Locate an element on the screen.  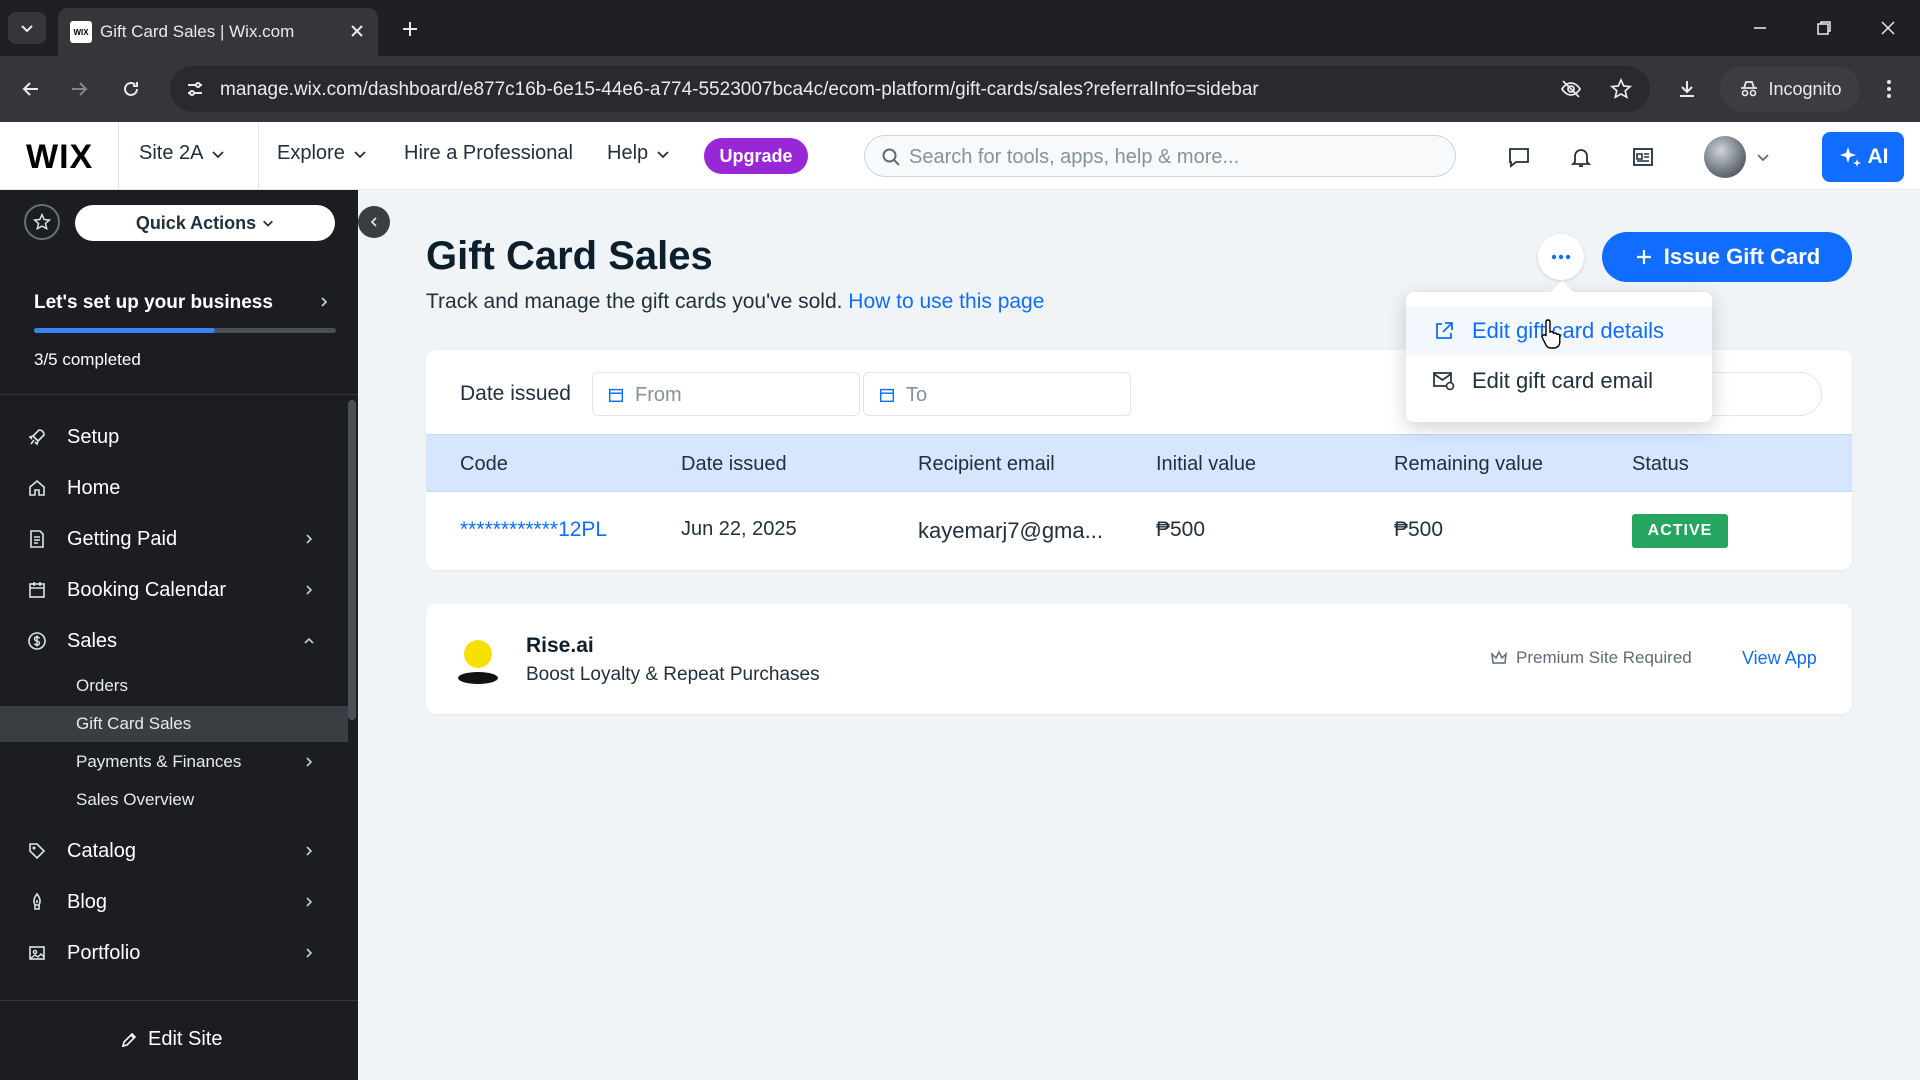
ai-assistant-button: AI is located at coordinates (1863, 157).